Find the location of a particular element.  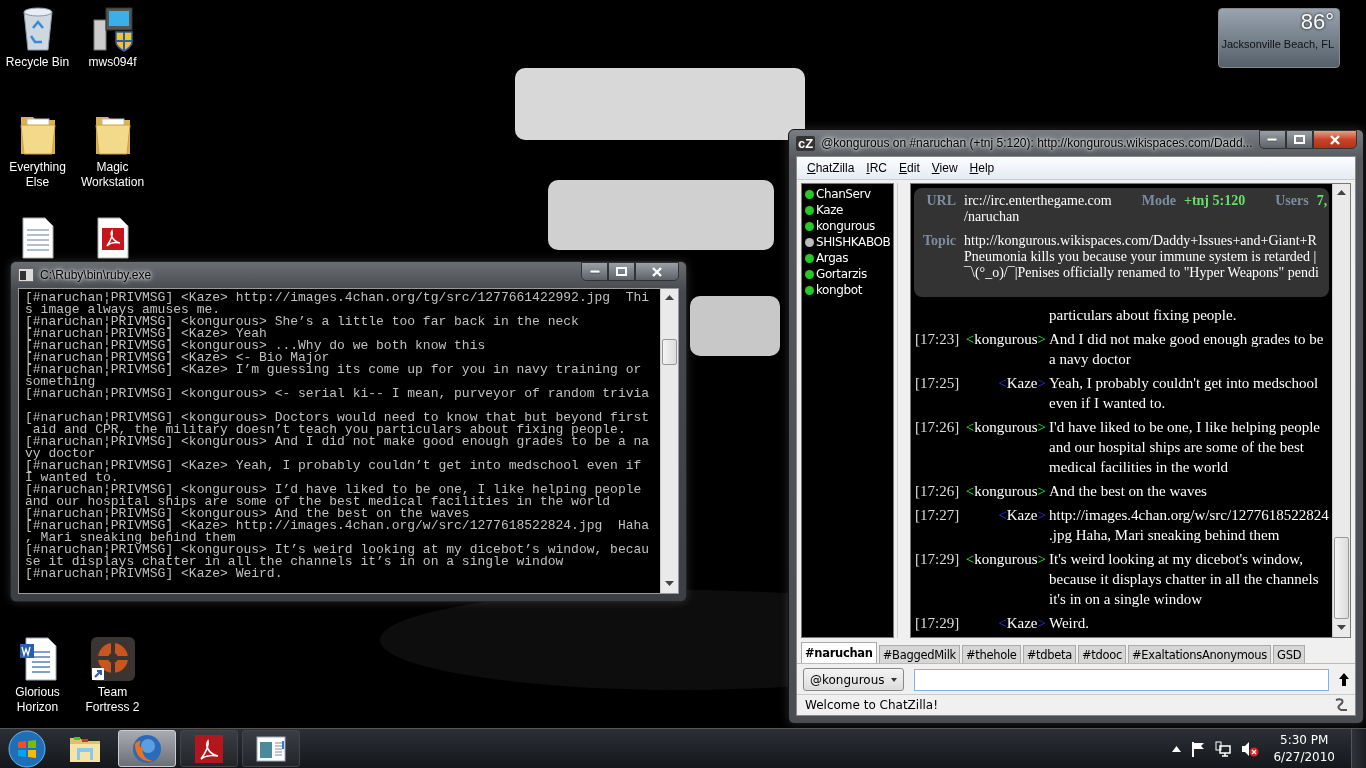

console-line: s image always amuses me. is located at coordinates (123, 310).